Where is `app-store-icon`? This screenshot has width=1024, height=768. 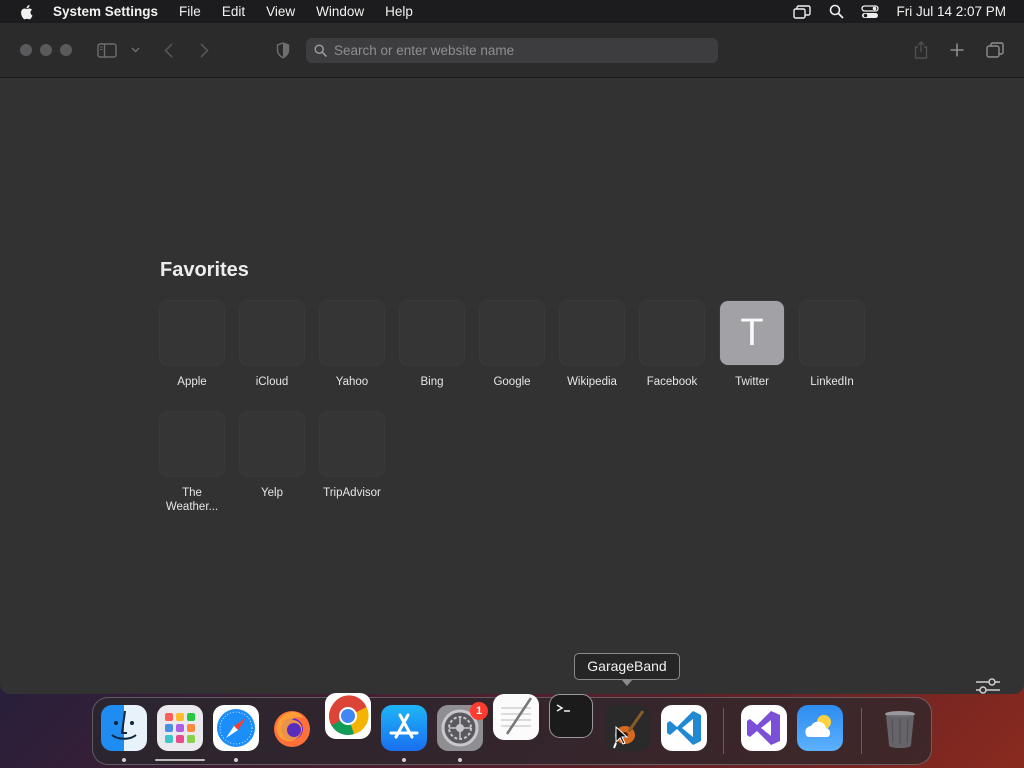
app-store-icon is located at coordinates (404, 728).